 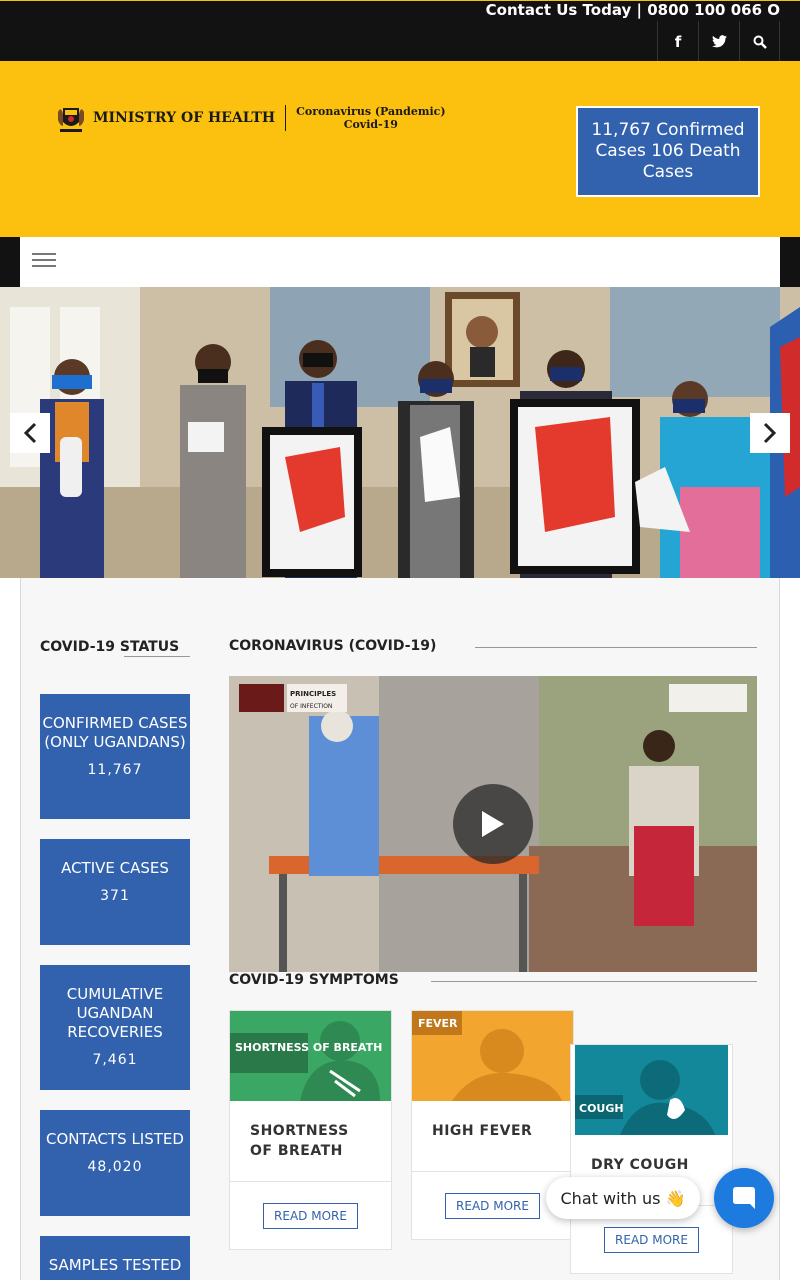 What do you see at coordinates (115, 1139) in the screenshot?
I see `stat-label: CONTACTS LISTED` at bounding box center [115, 1139].